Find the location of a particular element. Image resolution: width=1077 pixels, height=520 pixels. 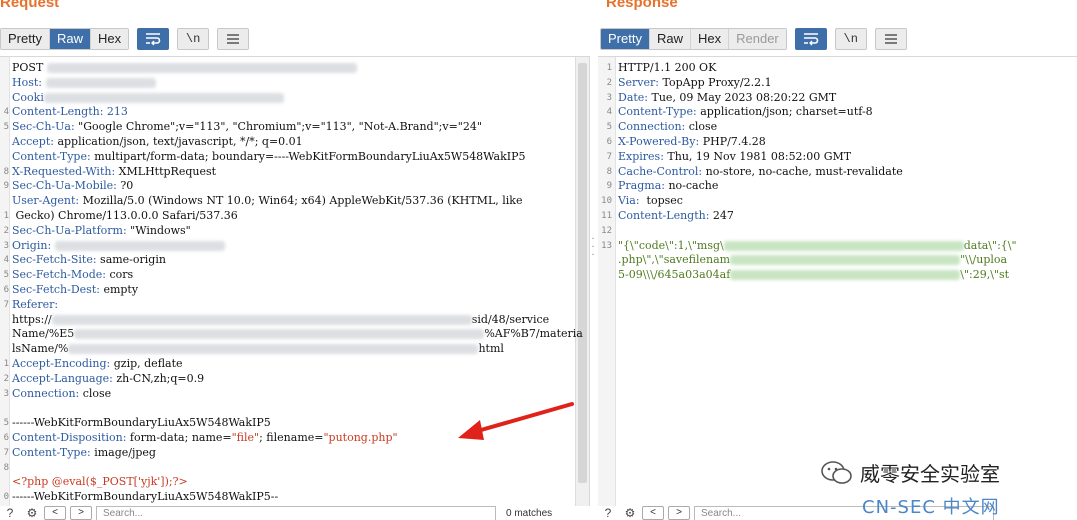

request-pane-title: Request is located at coordinates (30, 5).